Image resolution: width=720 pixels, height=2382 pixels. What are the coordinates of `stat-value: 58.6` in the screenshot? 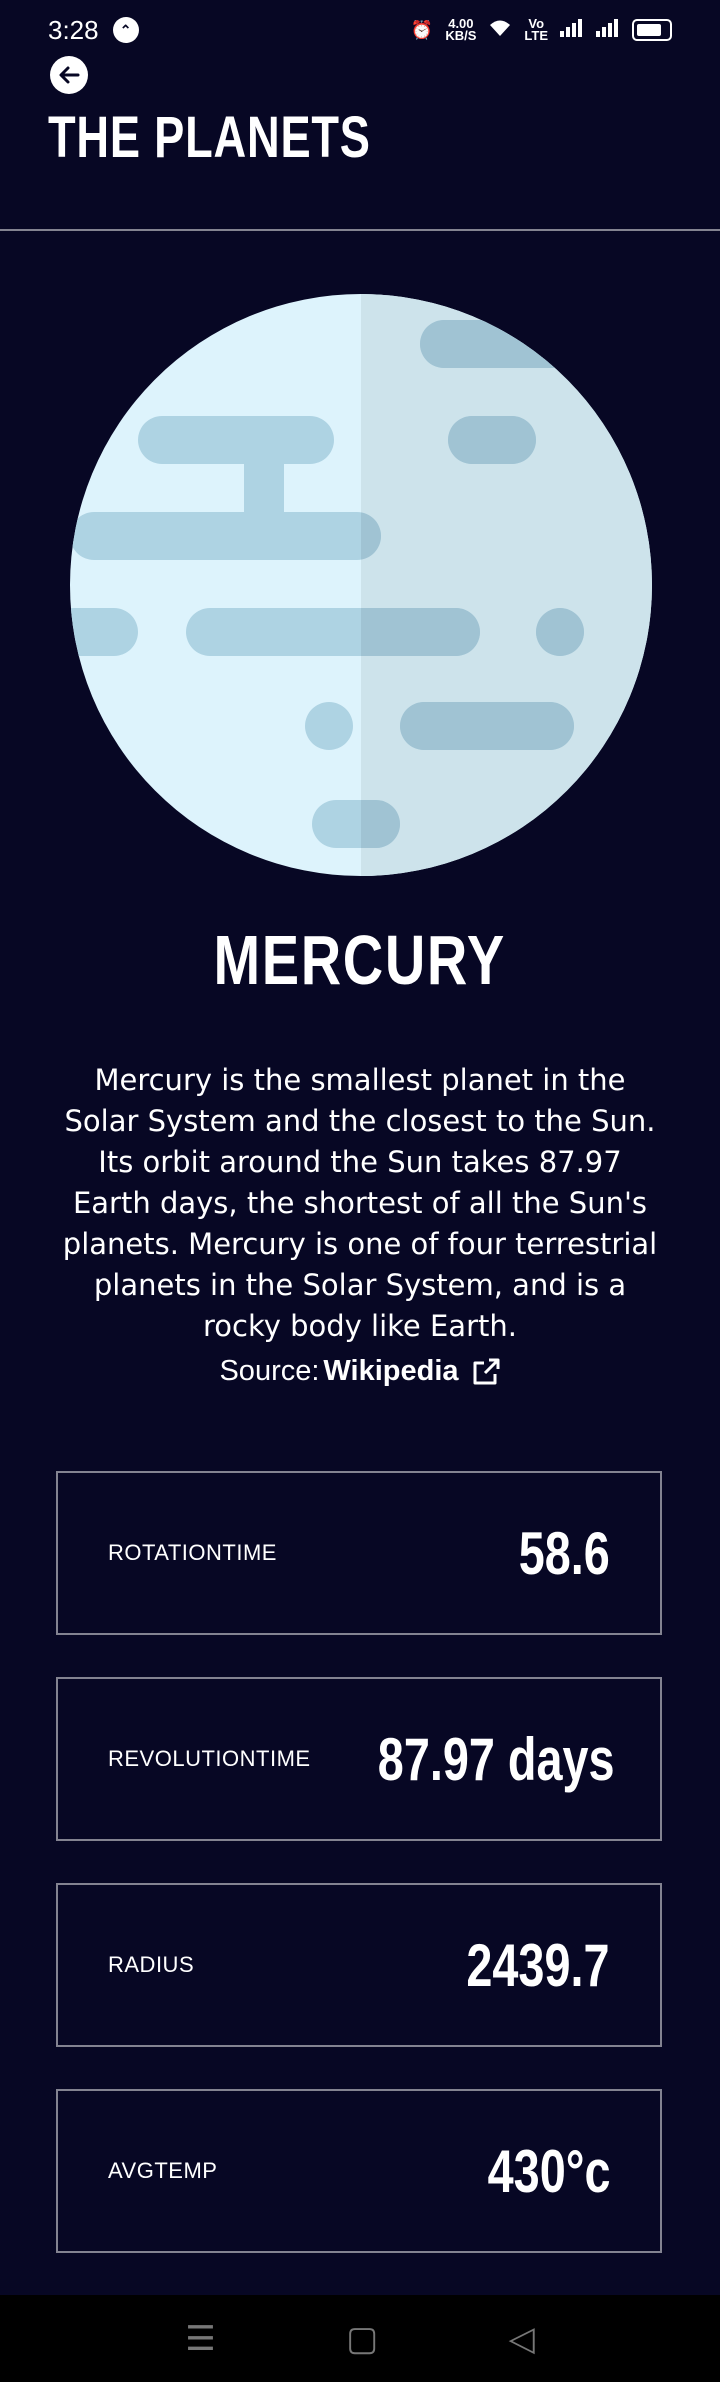 It's located at (564, 1553).